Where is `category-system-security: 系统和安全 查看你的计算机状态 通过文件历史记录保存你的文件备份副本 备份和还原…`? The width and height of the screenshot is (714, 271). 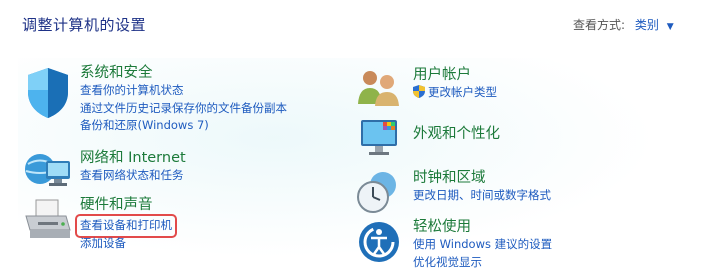 category-system-security: 系统和安全 查看你的计算机状态 通过文件历史记录保存你的文件备份副本 备份和还原… is located at coordinates (182, 100).